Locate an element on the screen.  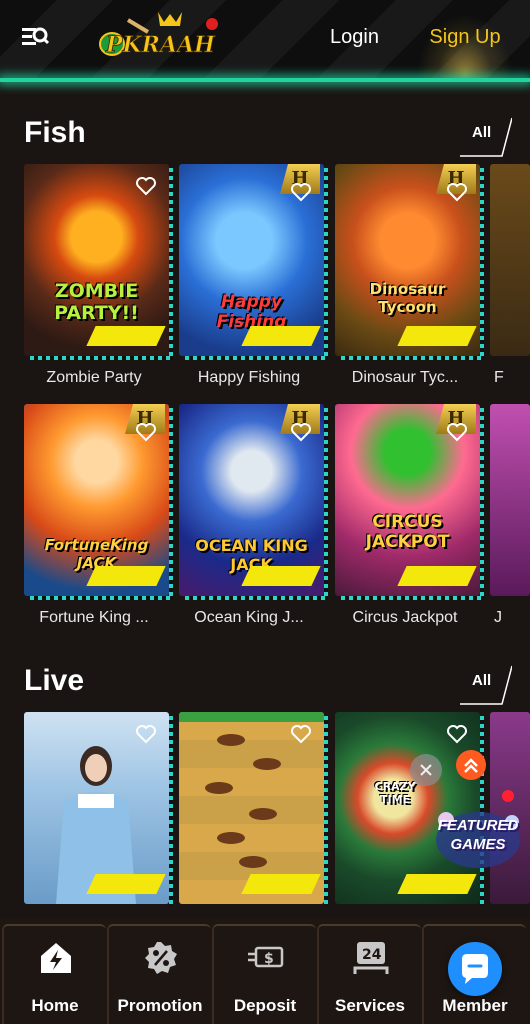
game-name: Zombie Party is located at coordinates (94, 377).